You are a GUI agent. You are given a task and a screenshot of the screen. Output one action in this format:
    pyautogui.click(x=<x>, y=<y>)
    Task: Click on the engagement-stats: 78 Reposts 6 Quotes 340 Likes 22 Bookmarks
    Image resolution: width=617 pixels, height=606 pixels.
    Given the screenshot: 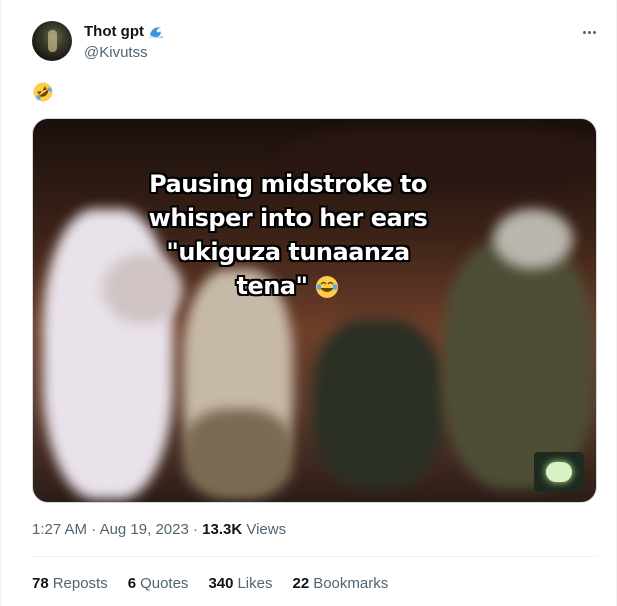 What is the action you would take?
    pyautogui.click(x=220, y=583)
    